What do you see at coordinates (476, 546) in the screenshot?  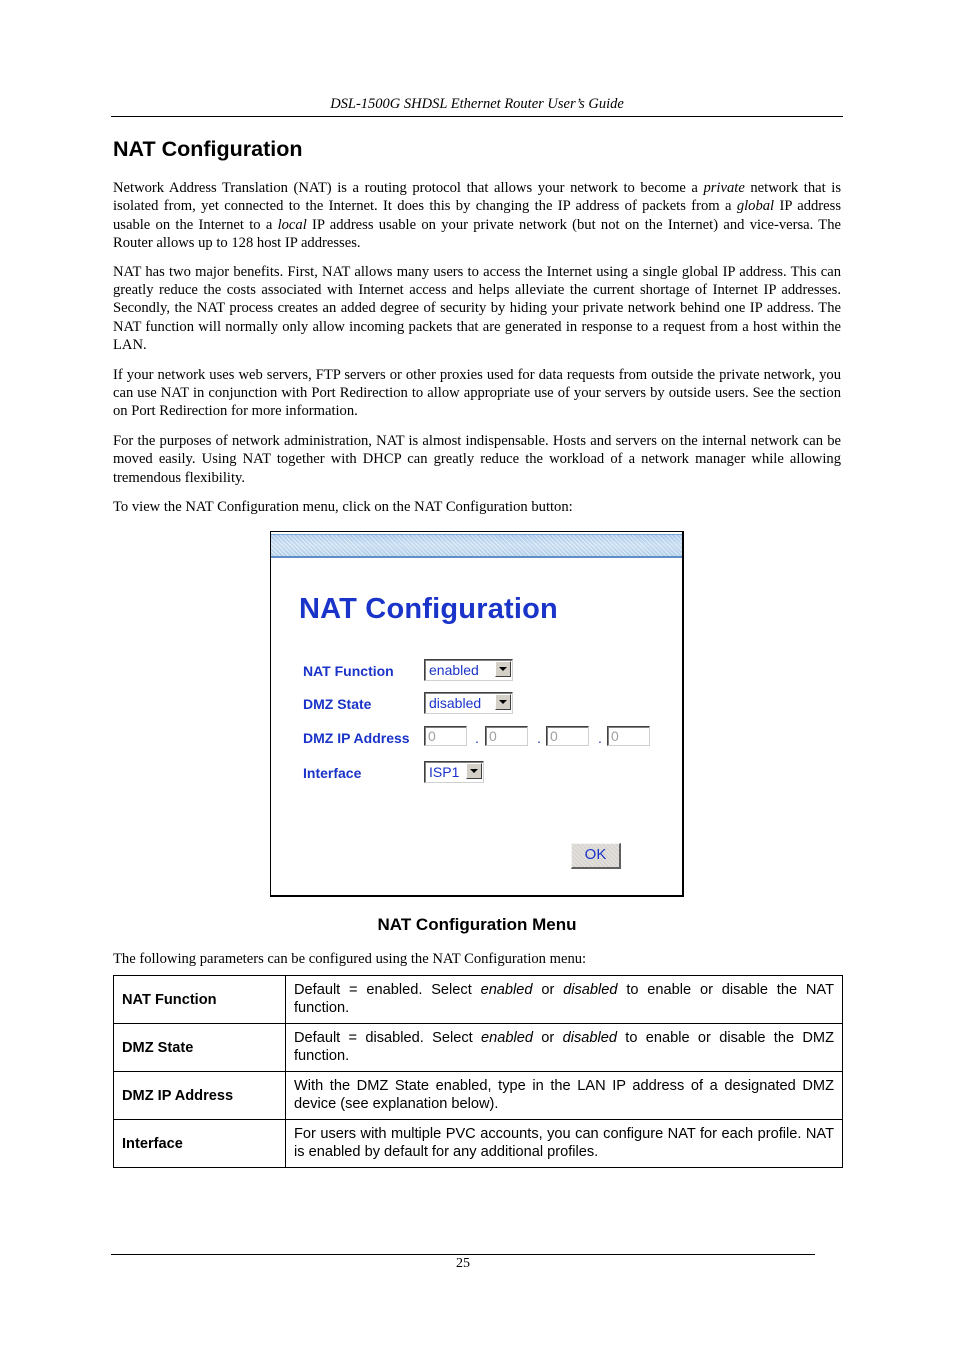 I see `banner-bar` at bounding box center [476, 546].